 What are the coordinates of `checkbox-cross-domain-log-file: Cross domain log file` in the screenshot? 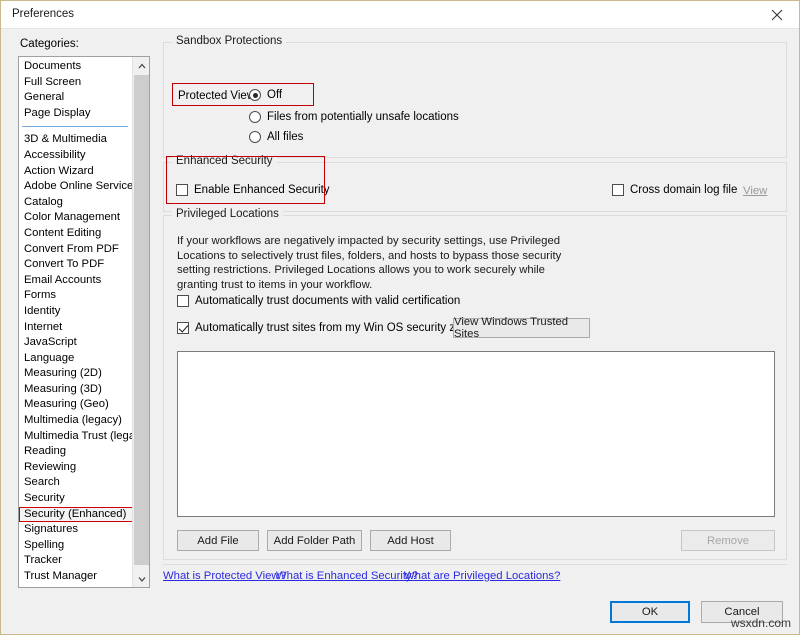 It's located at (674, 190).